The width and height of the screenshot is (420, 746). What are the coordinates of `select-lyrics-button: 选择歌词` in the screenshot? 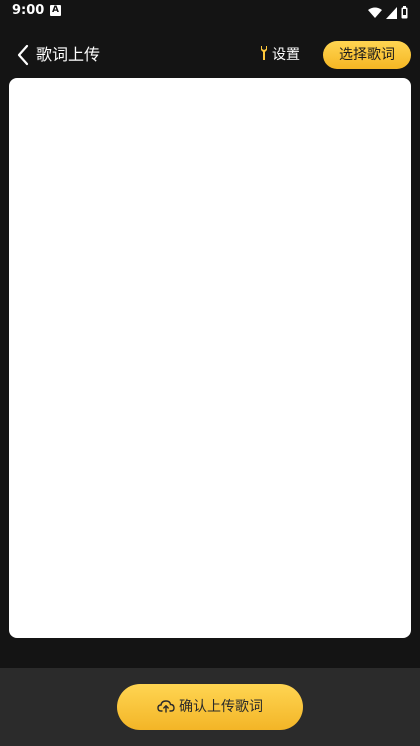 It's located at (367, 55).